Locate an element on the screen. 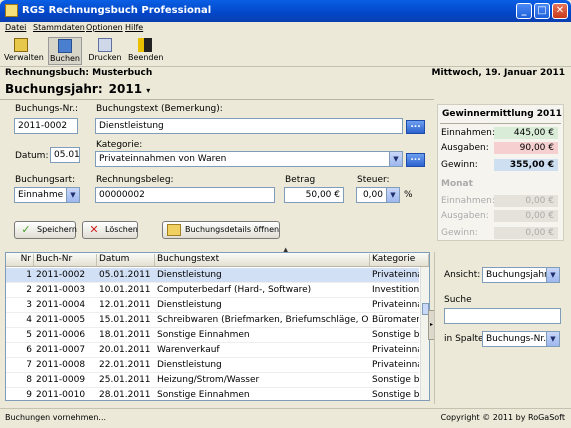 The width and height of the screenshot is (571, 428). save-button: ✓ Speichern is located at coordinates (45, 230).